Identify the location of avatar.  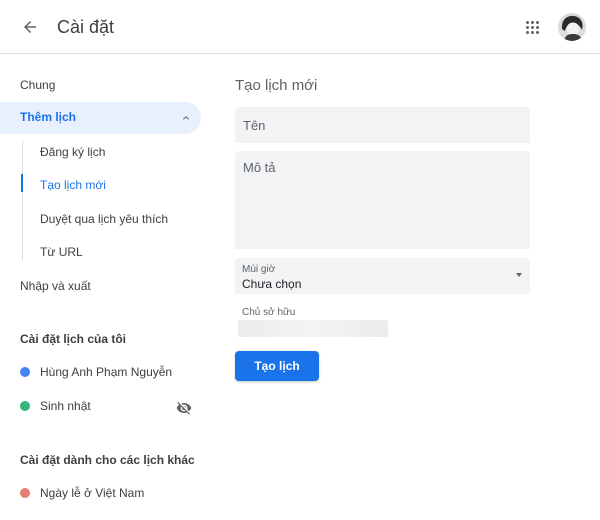
(572, 27).